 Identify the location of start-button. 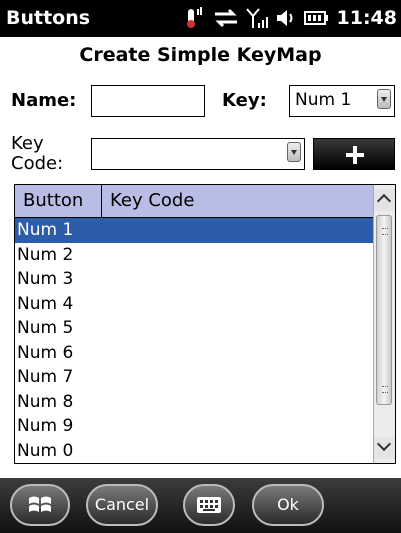
(40, 505).